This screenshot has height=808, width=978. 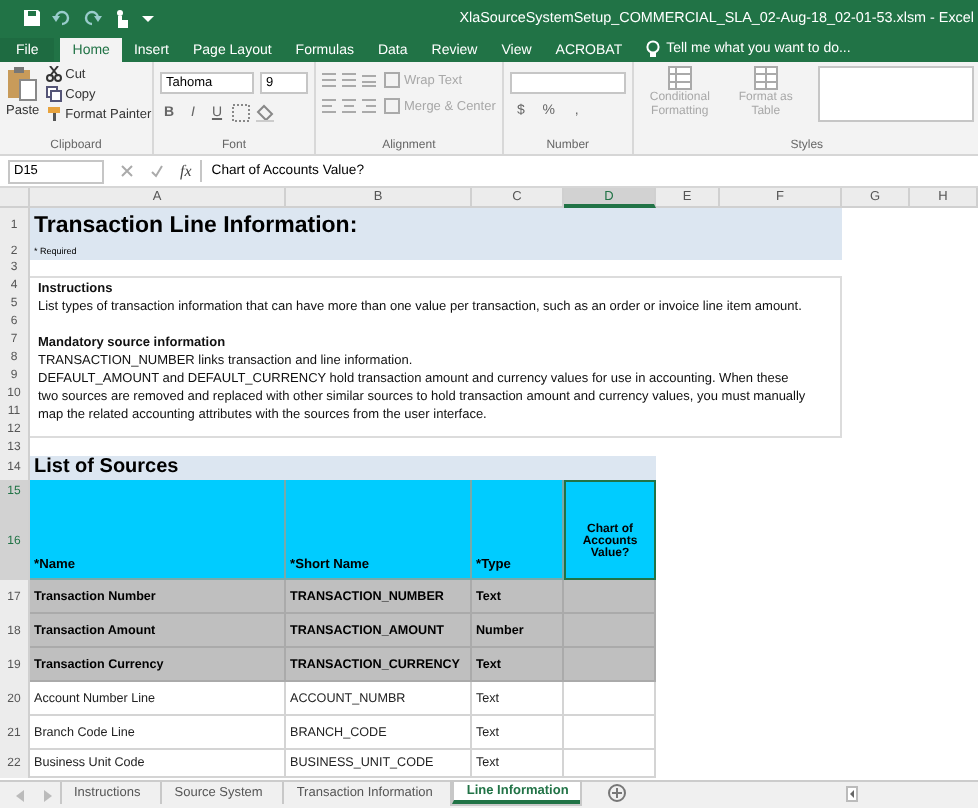 What do you see at coordinates (32, 17) in the screenshot?
I see `save-icon` at bounding box center [32, 17].